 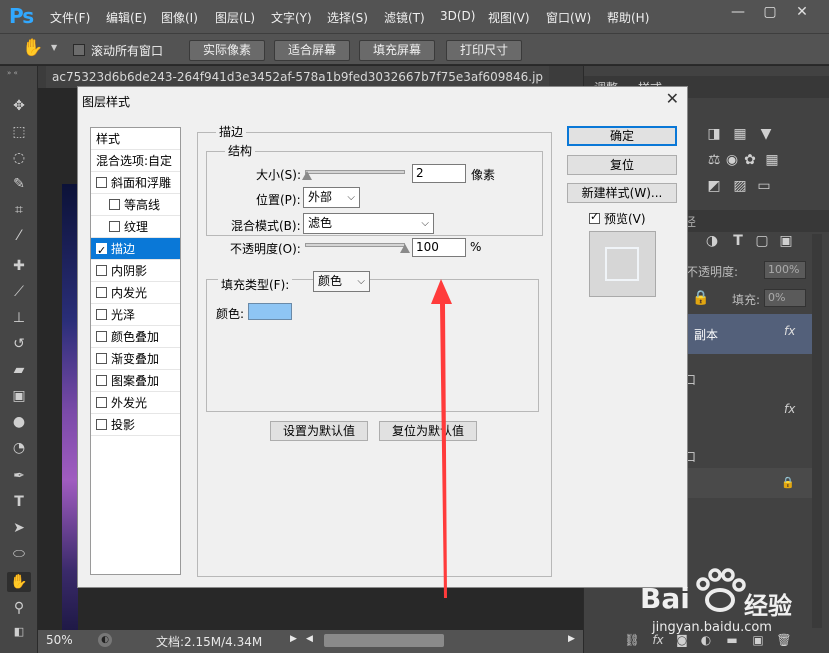 What do you see at coordinates (135, 315) in the screenshot?
I see `style-item: 光泽` at bounding box center [135, 315].